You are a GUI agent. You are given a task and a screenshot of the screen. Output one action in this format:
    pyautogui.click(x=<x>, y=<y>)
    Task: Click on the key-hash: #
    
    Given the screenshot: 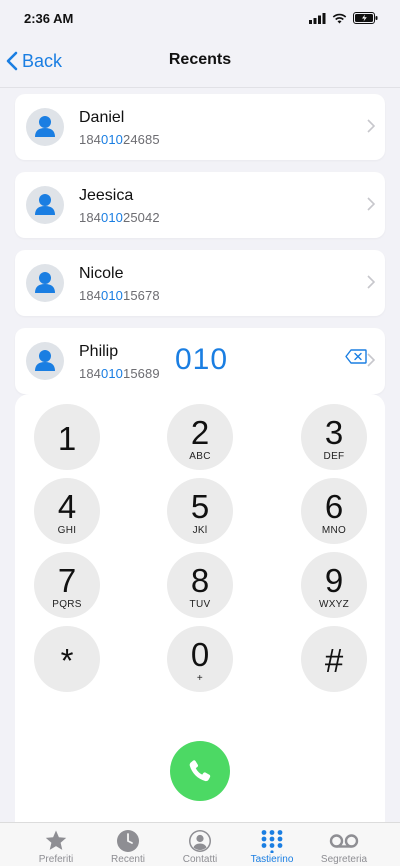 What is the action you would take?
    pyautogui.click(x=334, y=659)
    